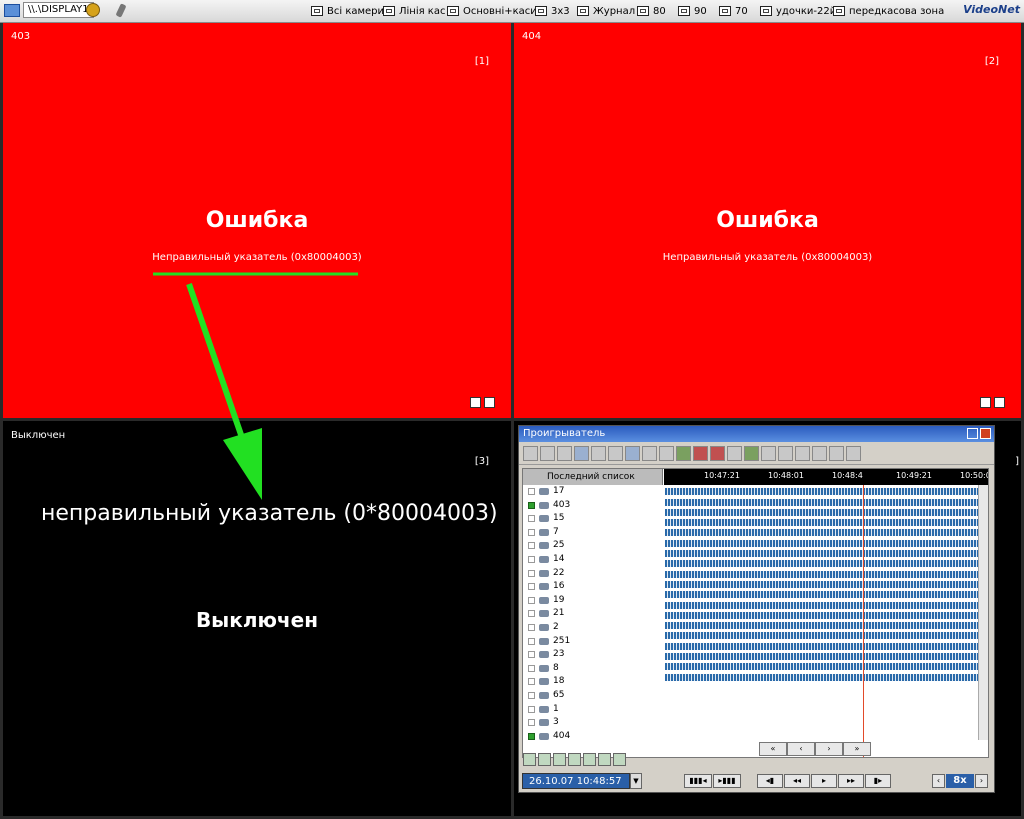 This screenshot has height=819, width=1024. I want to click on tools-icon, so click(768, 453).